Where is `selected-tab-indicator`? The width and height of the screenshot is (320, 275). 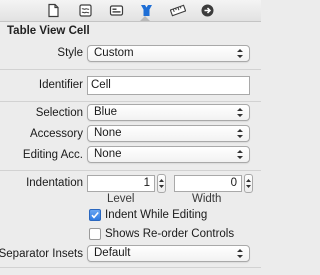
selected-tab-indicator is located at coordinates (145, 18).